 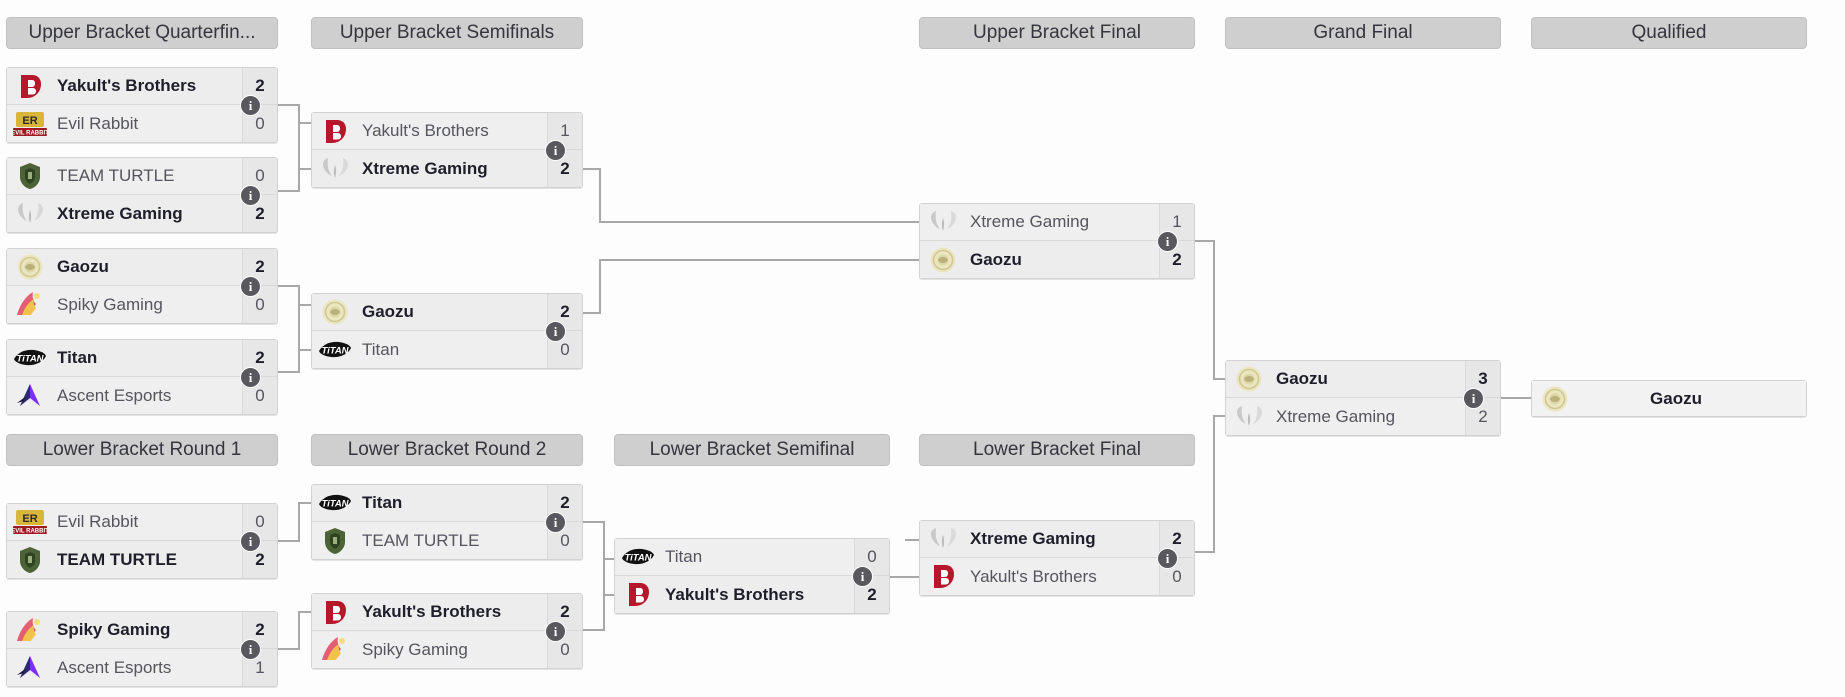 I want to click on match-lower-round1-2: Spiky Gaming 2 Ascent Esports 1 i, so click(x=142, y=649).